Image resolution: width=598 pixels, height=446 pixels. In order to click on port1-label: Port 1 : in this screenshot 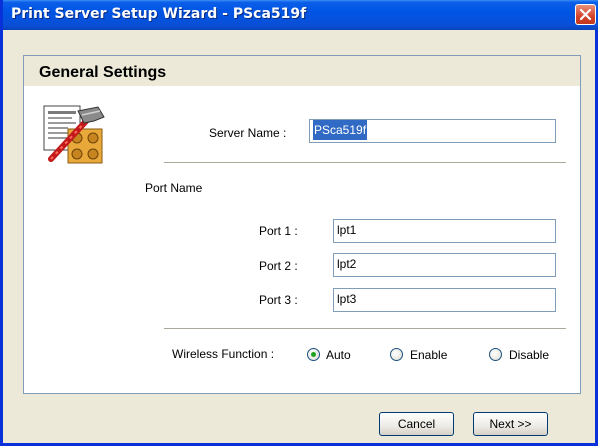, I will do `click(278, 231)`.